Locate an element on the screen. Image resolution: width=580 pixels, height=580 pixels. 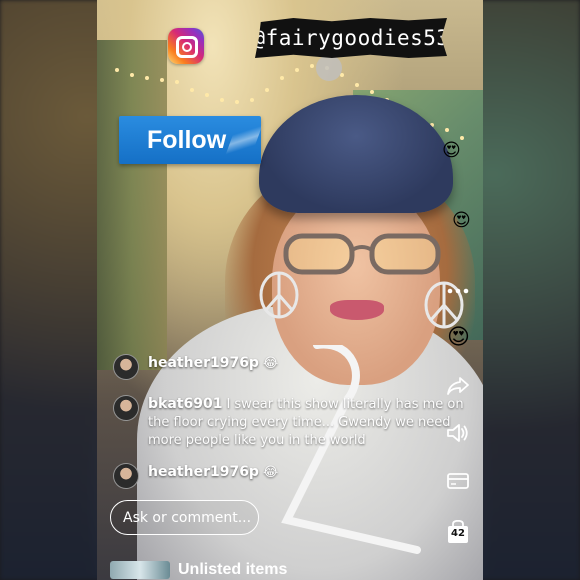
bag-count: 42 is located at coordinates (458, 533).